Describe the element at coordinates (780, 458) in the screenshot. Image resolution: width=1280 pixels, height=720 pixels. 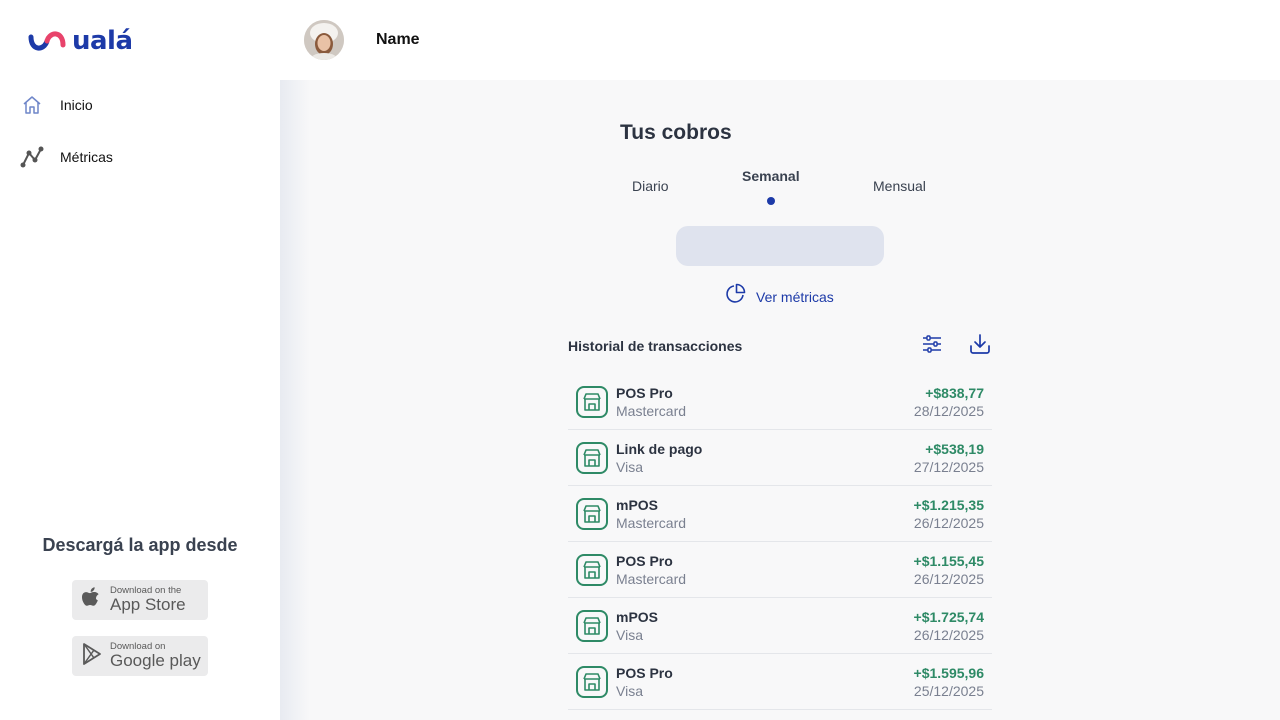
I see `transaction-row: Link de pago Visa +$538,19 27/12/2025` at that location.